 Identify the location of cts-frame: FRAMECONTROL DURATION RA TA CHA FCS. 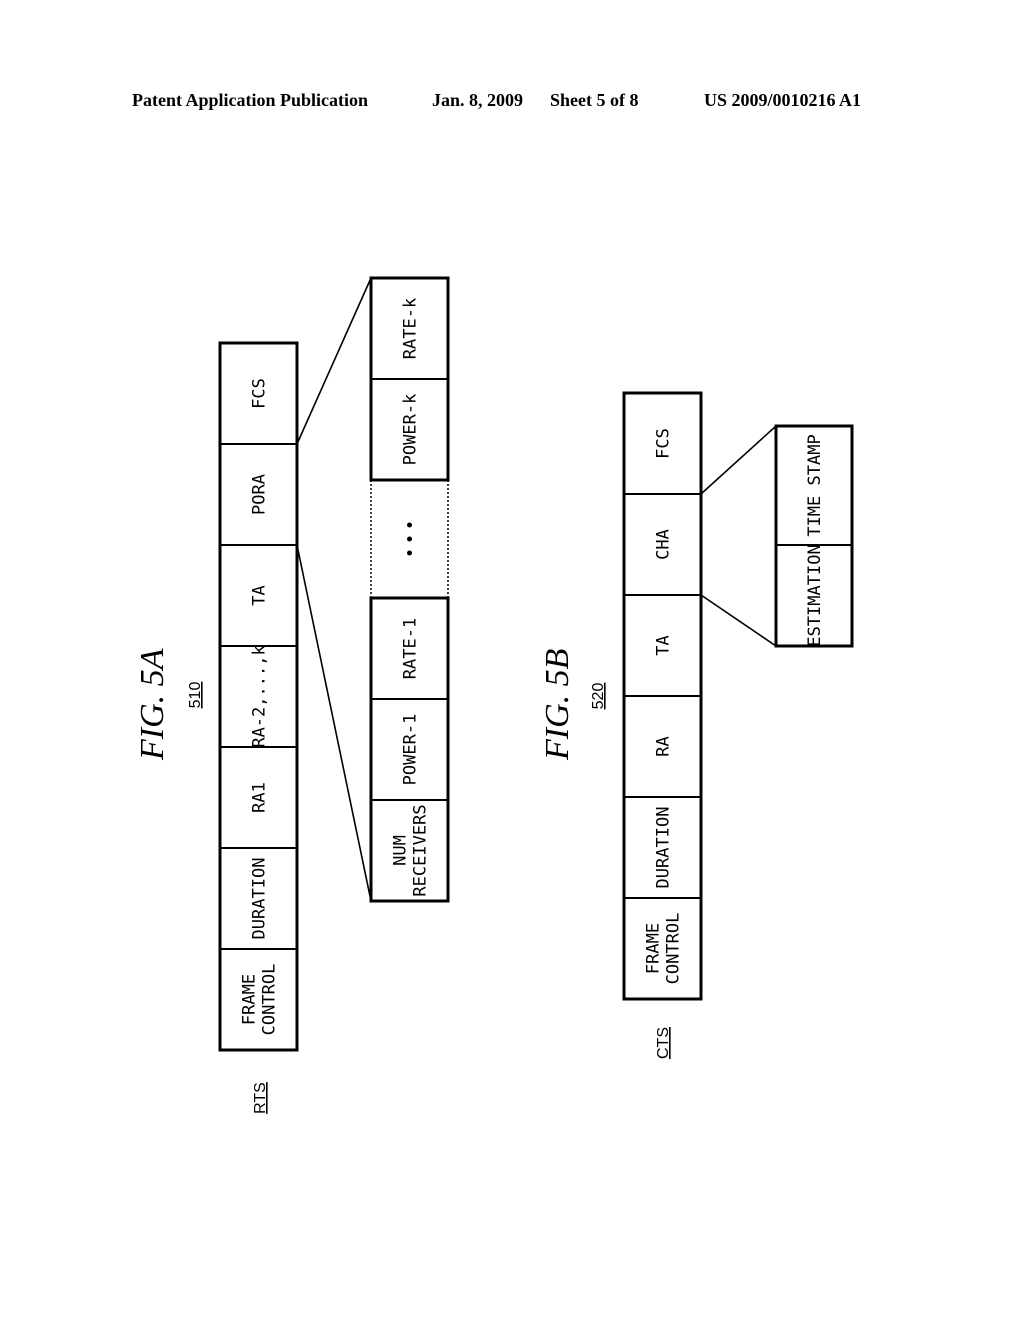
(662, 696).